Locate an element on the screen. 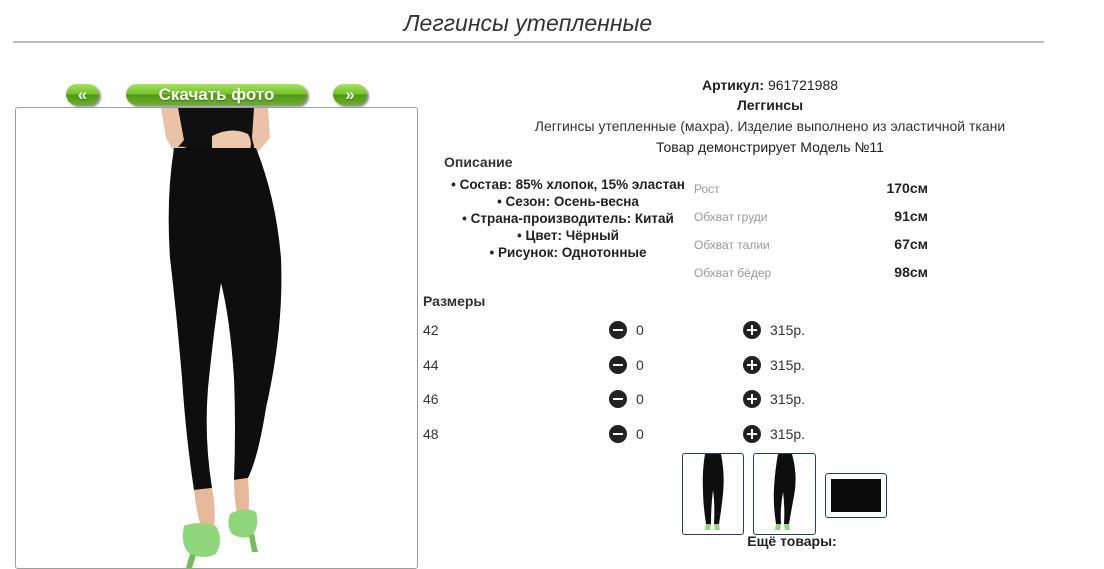  next-photo-button: » is located at coordinates (350, 94).